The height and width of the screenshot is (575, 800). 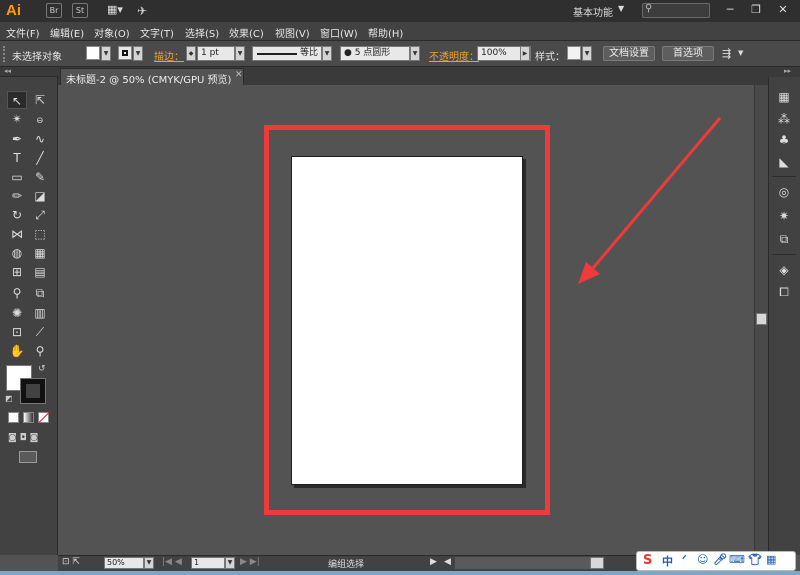 I want to click on restore-button: ❐, so click(x=756, y=10).